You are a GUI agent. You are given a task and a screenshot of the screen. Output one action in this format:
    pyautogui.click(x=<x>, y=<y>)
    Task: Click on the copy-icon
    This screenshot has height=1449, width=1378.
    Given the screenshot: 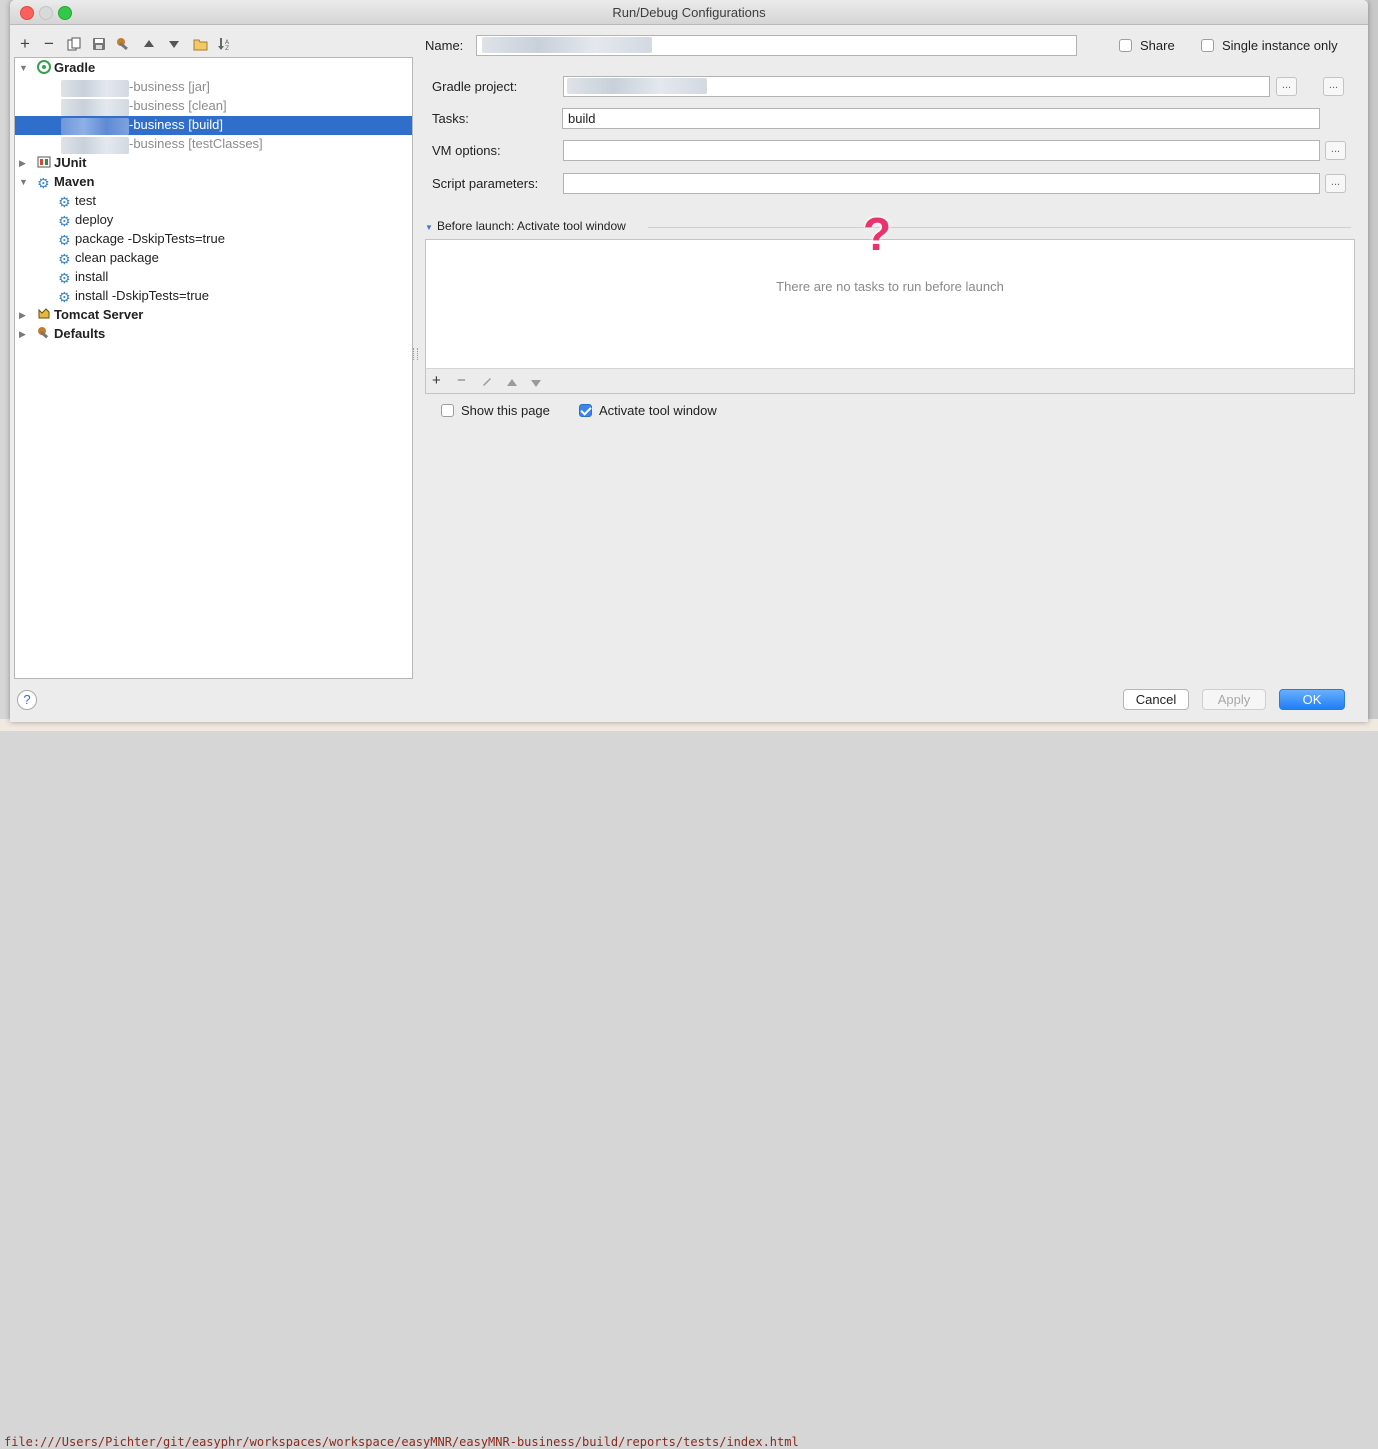 What is the action you would take?
    pyautogui.click(x=74, y=44)
    